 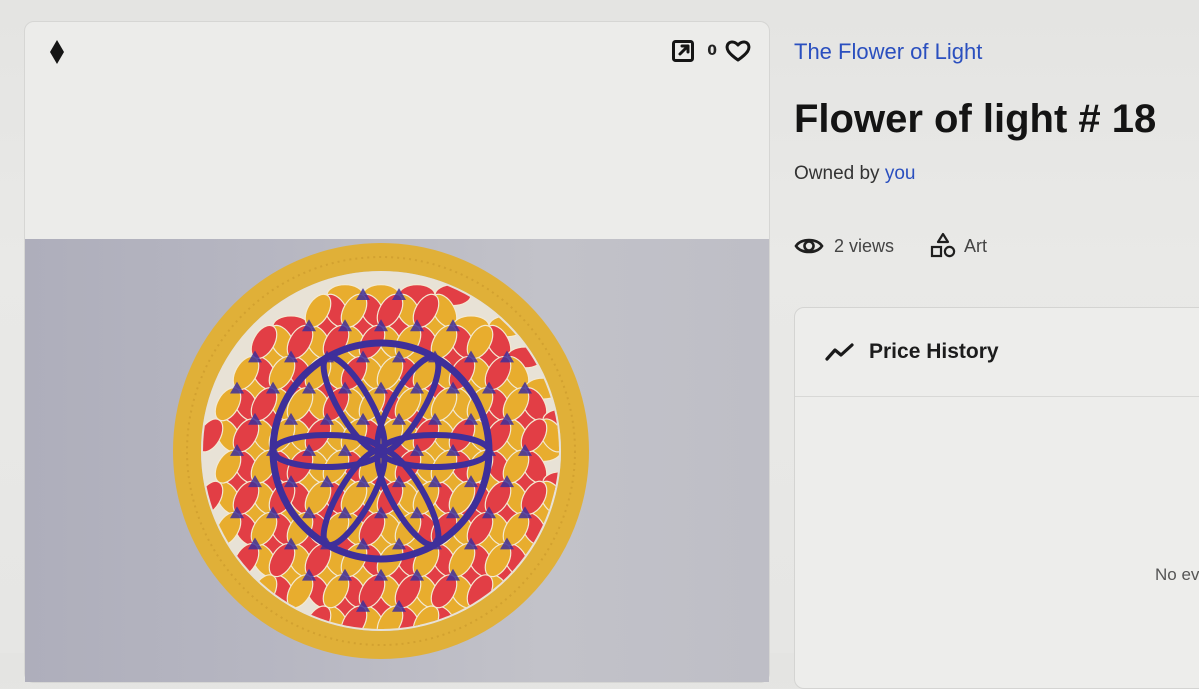 What do you see at coordinates (839, 352) in the screenshot?
I see `trending-chart-icon` at bounding box center [839, 352].